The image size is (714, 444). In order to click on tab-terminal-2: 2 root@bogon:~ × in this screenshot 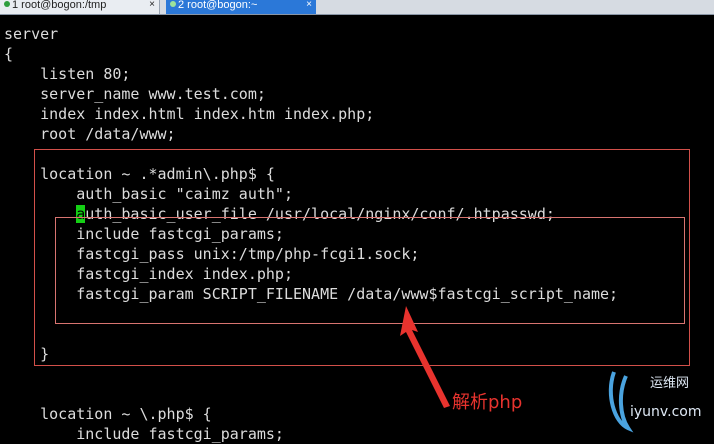, I will do `click(241, 7)`.